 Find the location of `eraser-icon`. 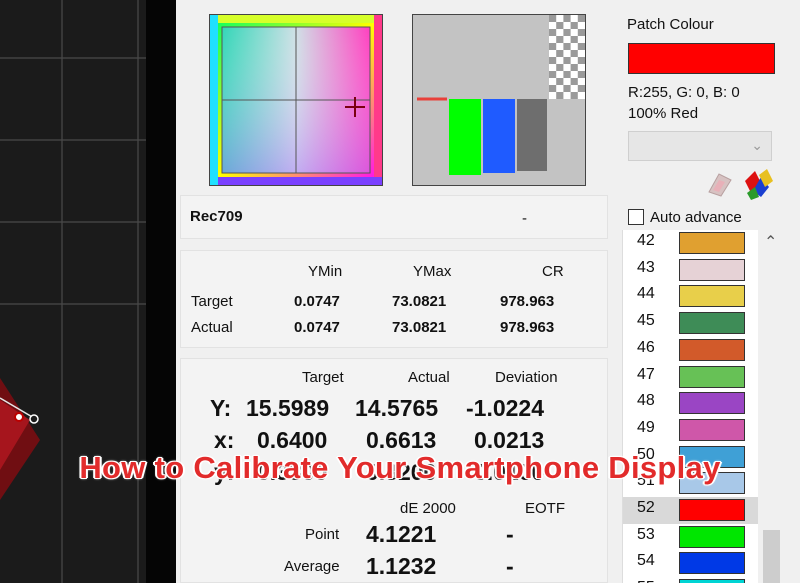

eraser-icon is located at coordinates (720, 183).